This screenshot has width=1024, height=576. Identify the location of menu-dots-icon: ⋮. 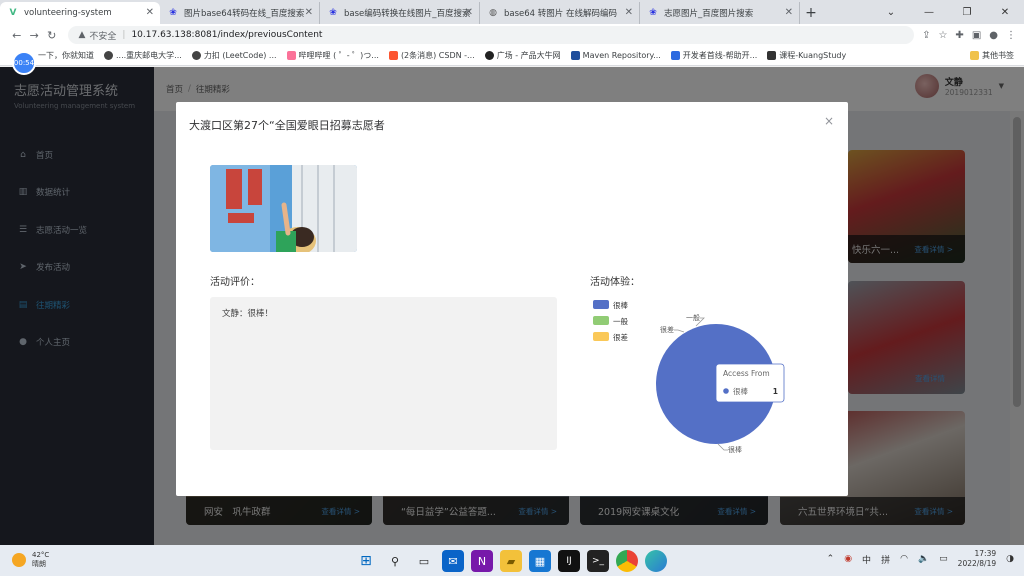
(1011, 35).